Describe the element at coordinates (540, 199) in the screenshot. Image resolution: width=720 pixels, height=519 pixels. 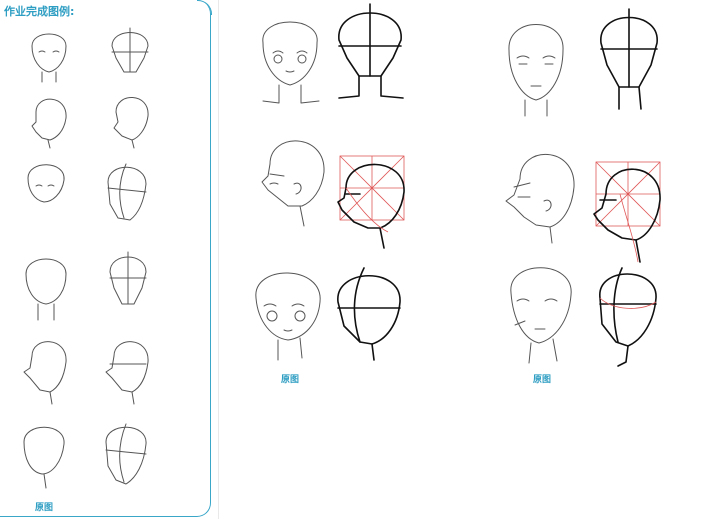
I see `boy-side-original` at that location.